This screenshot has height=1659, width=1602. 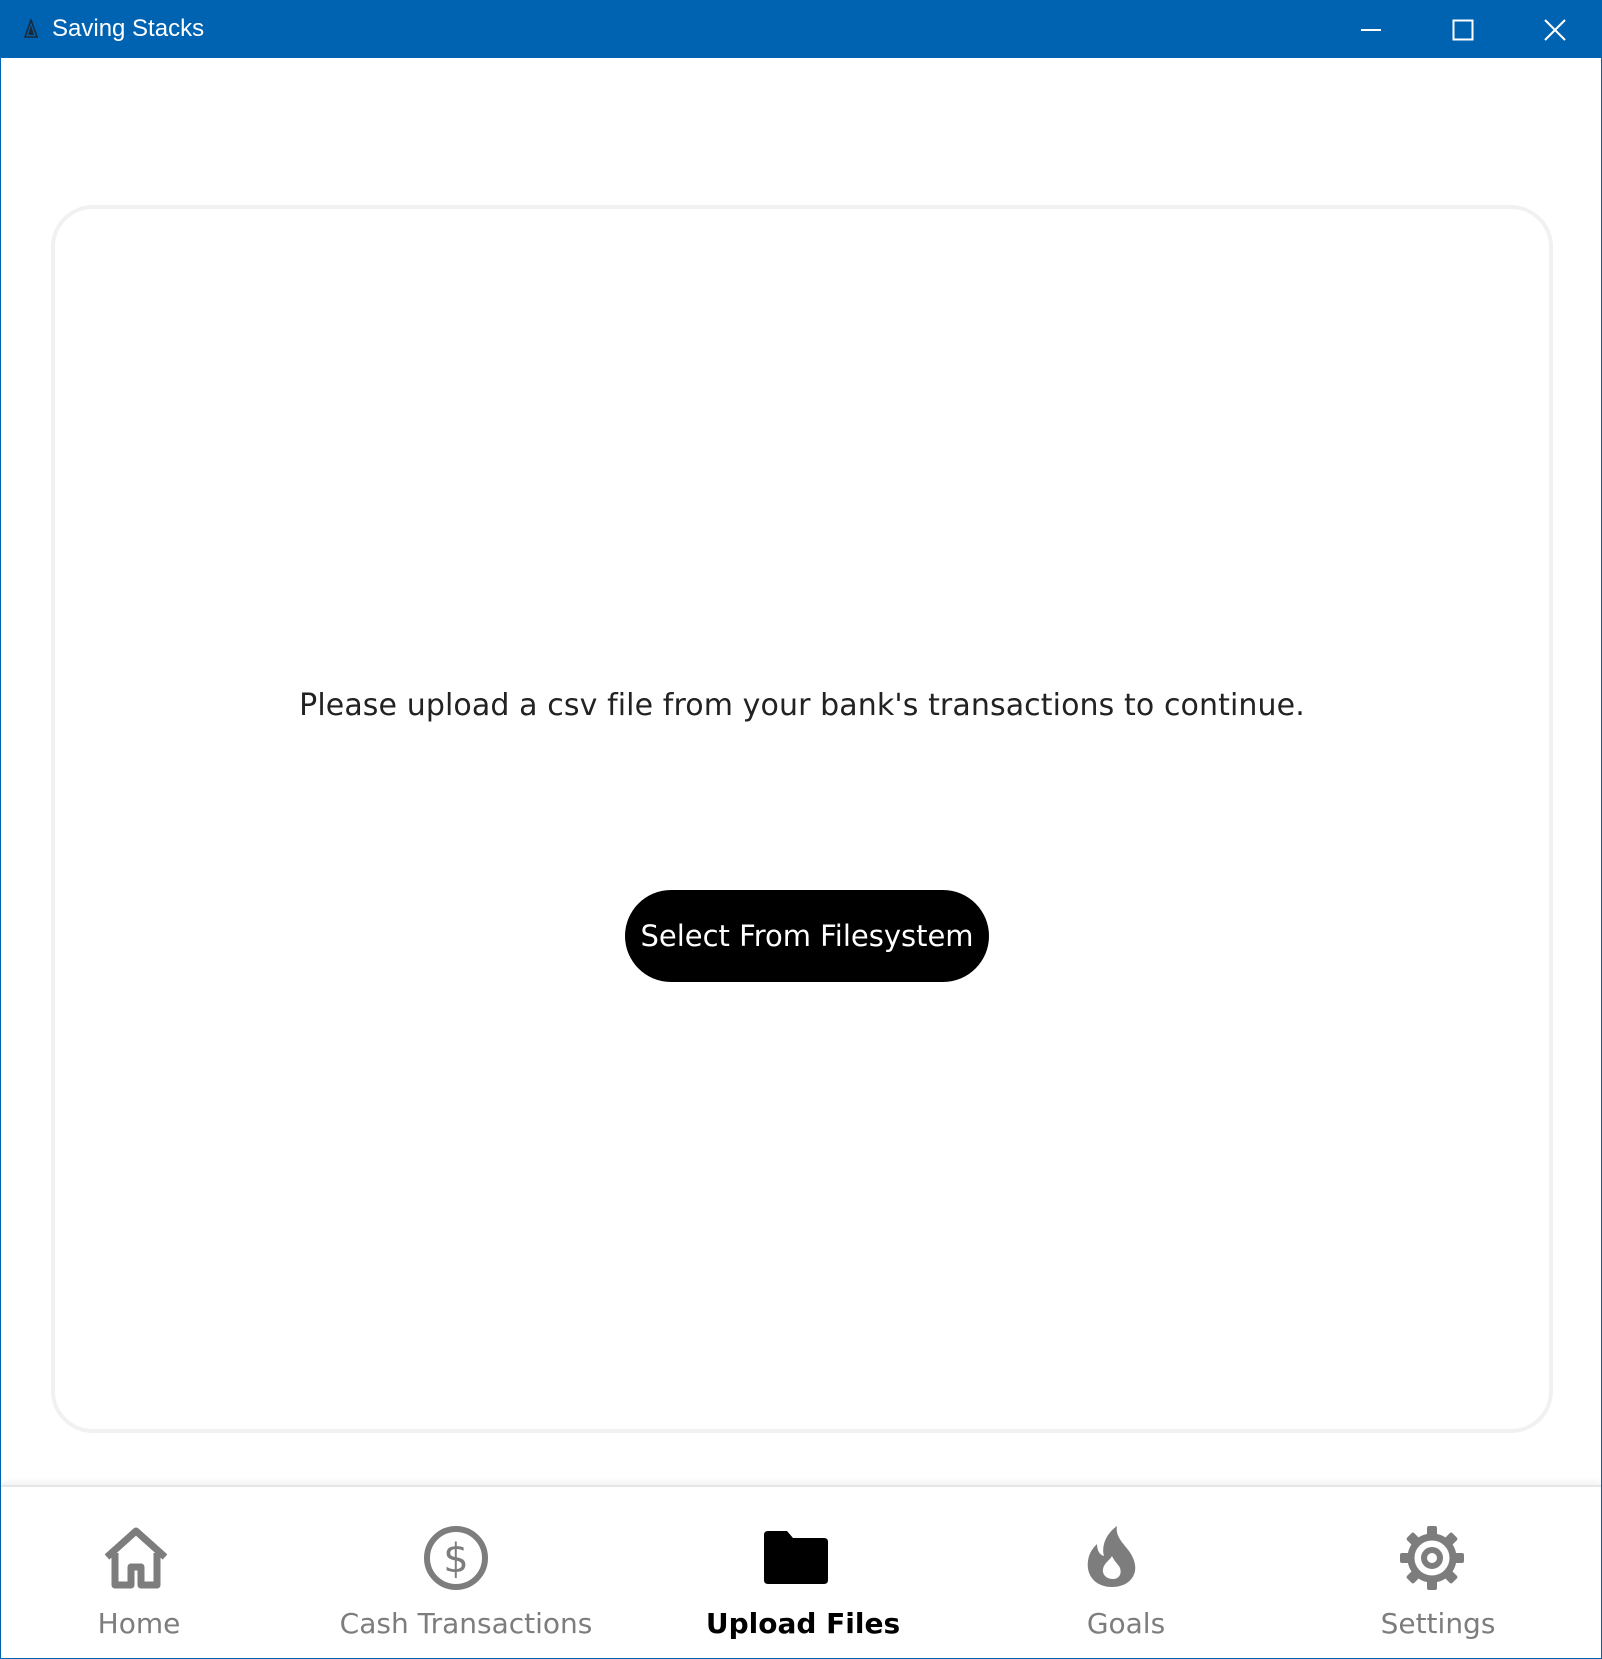 What do you see at coordinates (1432, 1558) in the screenshot?
I see `gear-icon` at bounding box center [1432, 1558].